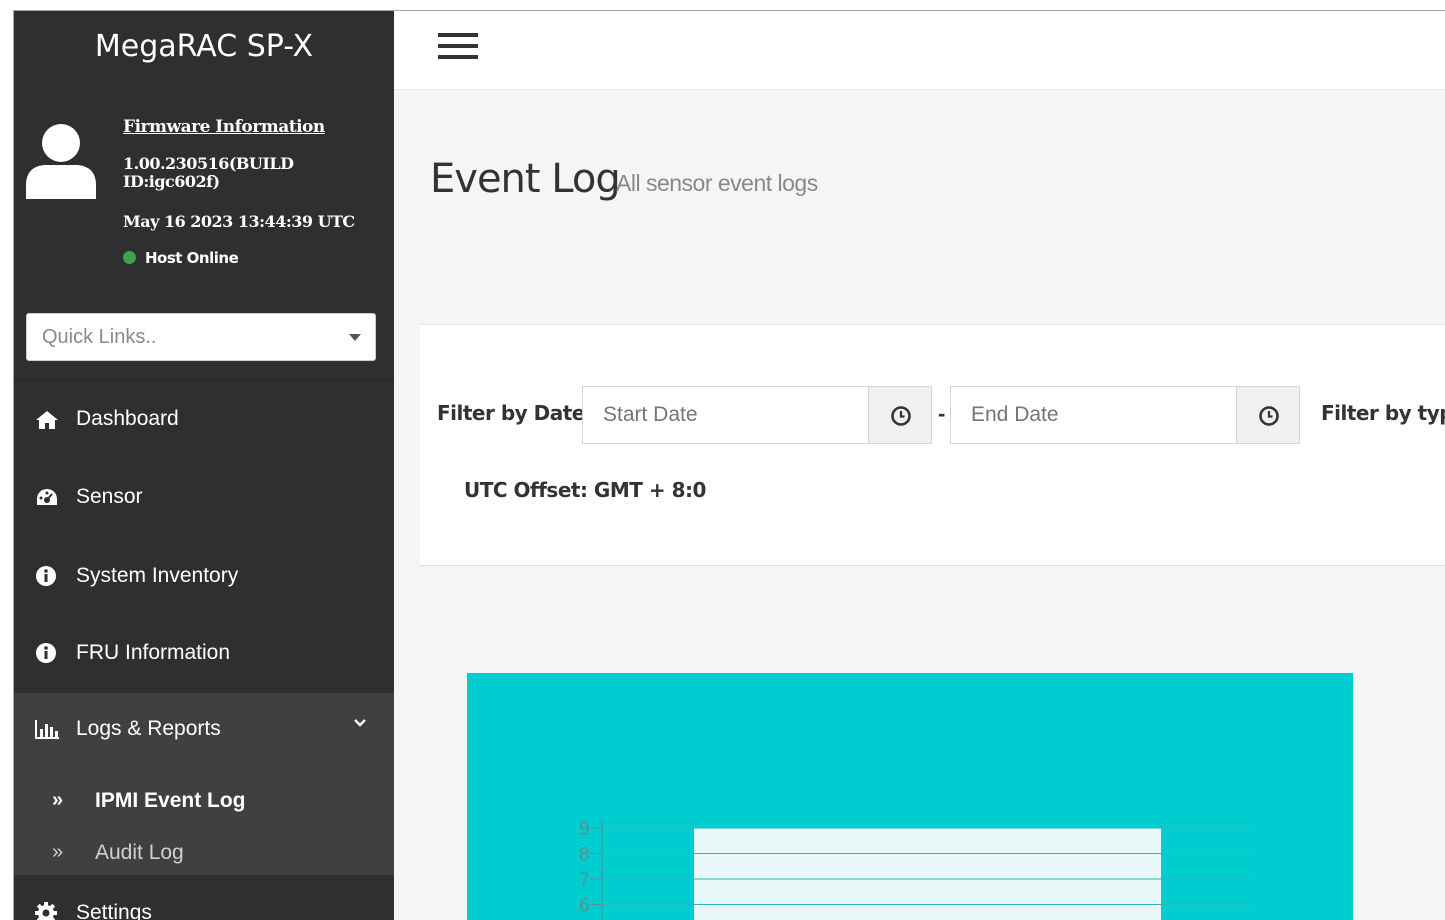 The image size is (1445, 920). I want to click on hamburger-icon, so click(458, 48).